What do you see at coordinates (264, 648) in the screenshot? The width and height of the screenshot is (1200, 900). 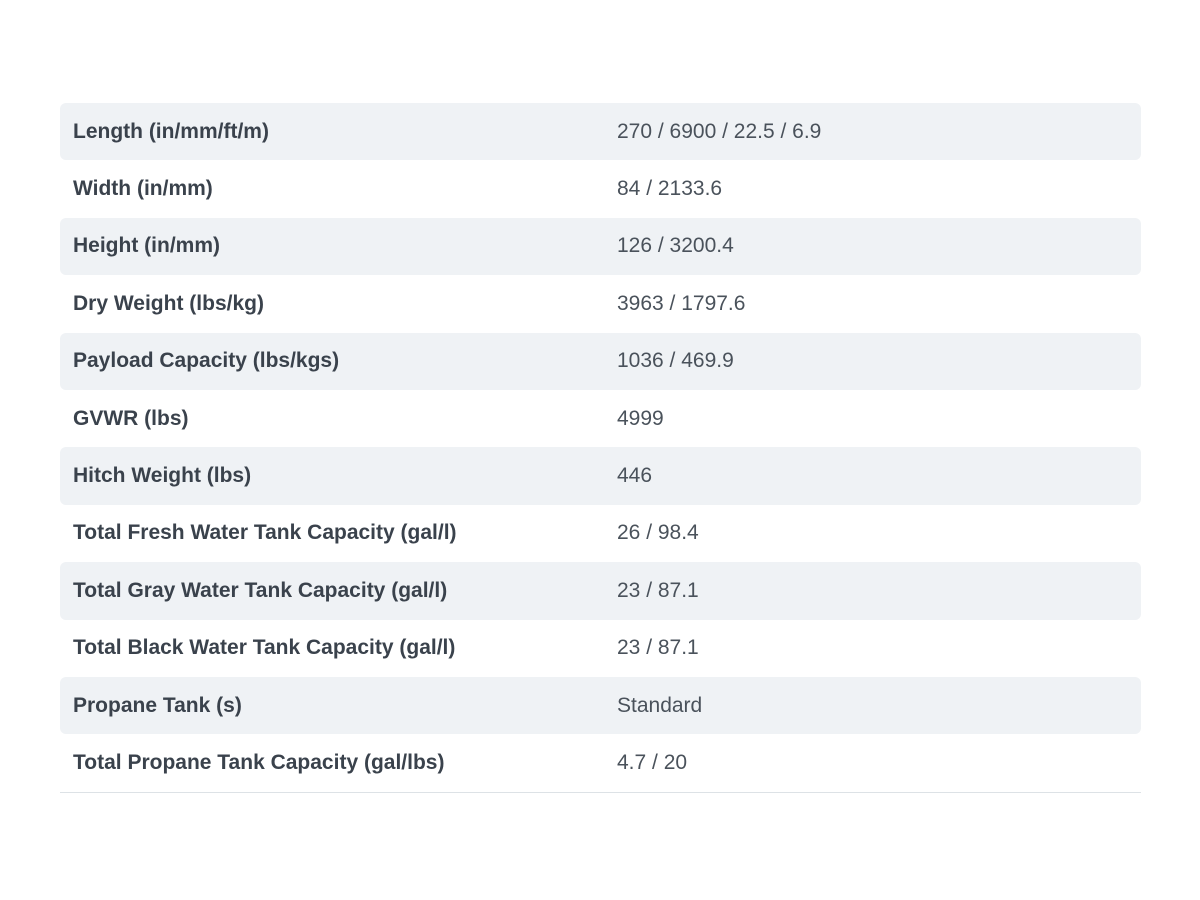 I see `spec-label: Total Black Water Tank Capacity (gal/l)` at bounding box center [264, 648].